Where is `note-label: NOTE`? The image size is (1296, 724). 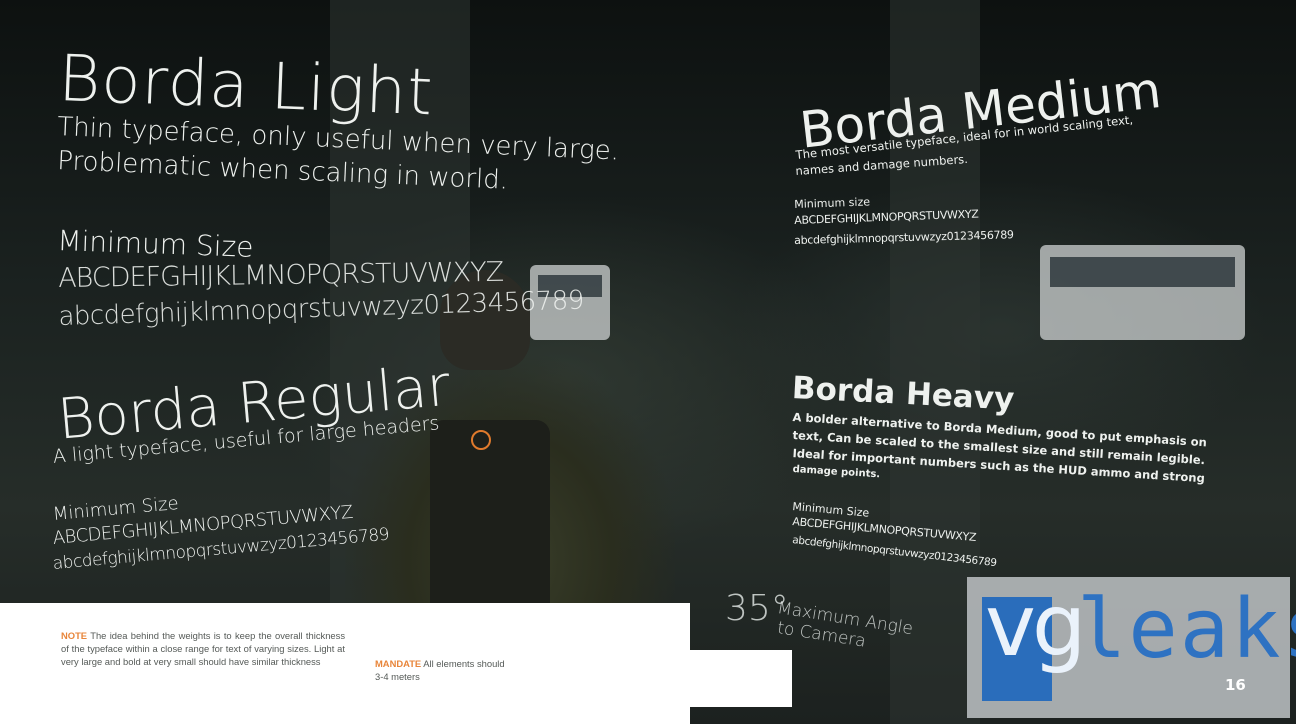 note-label: NOTE is located at coordinates (74, 635).